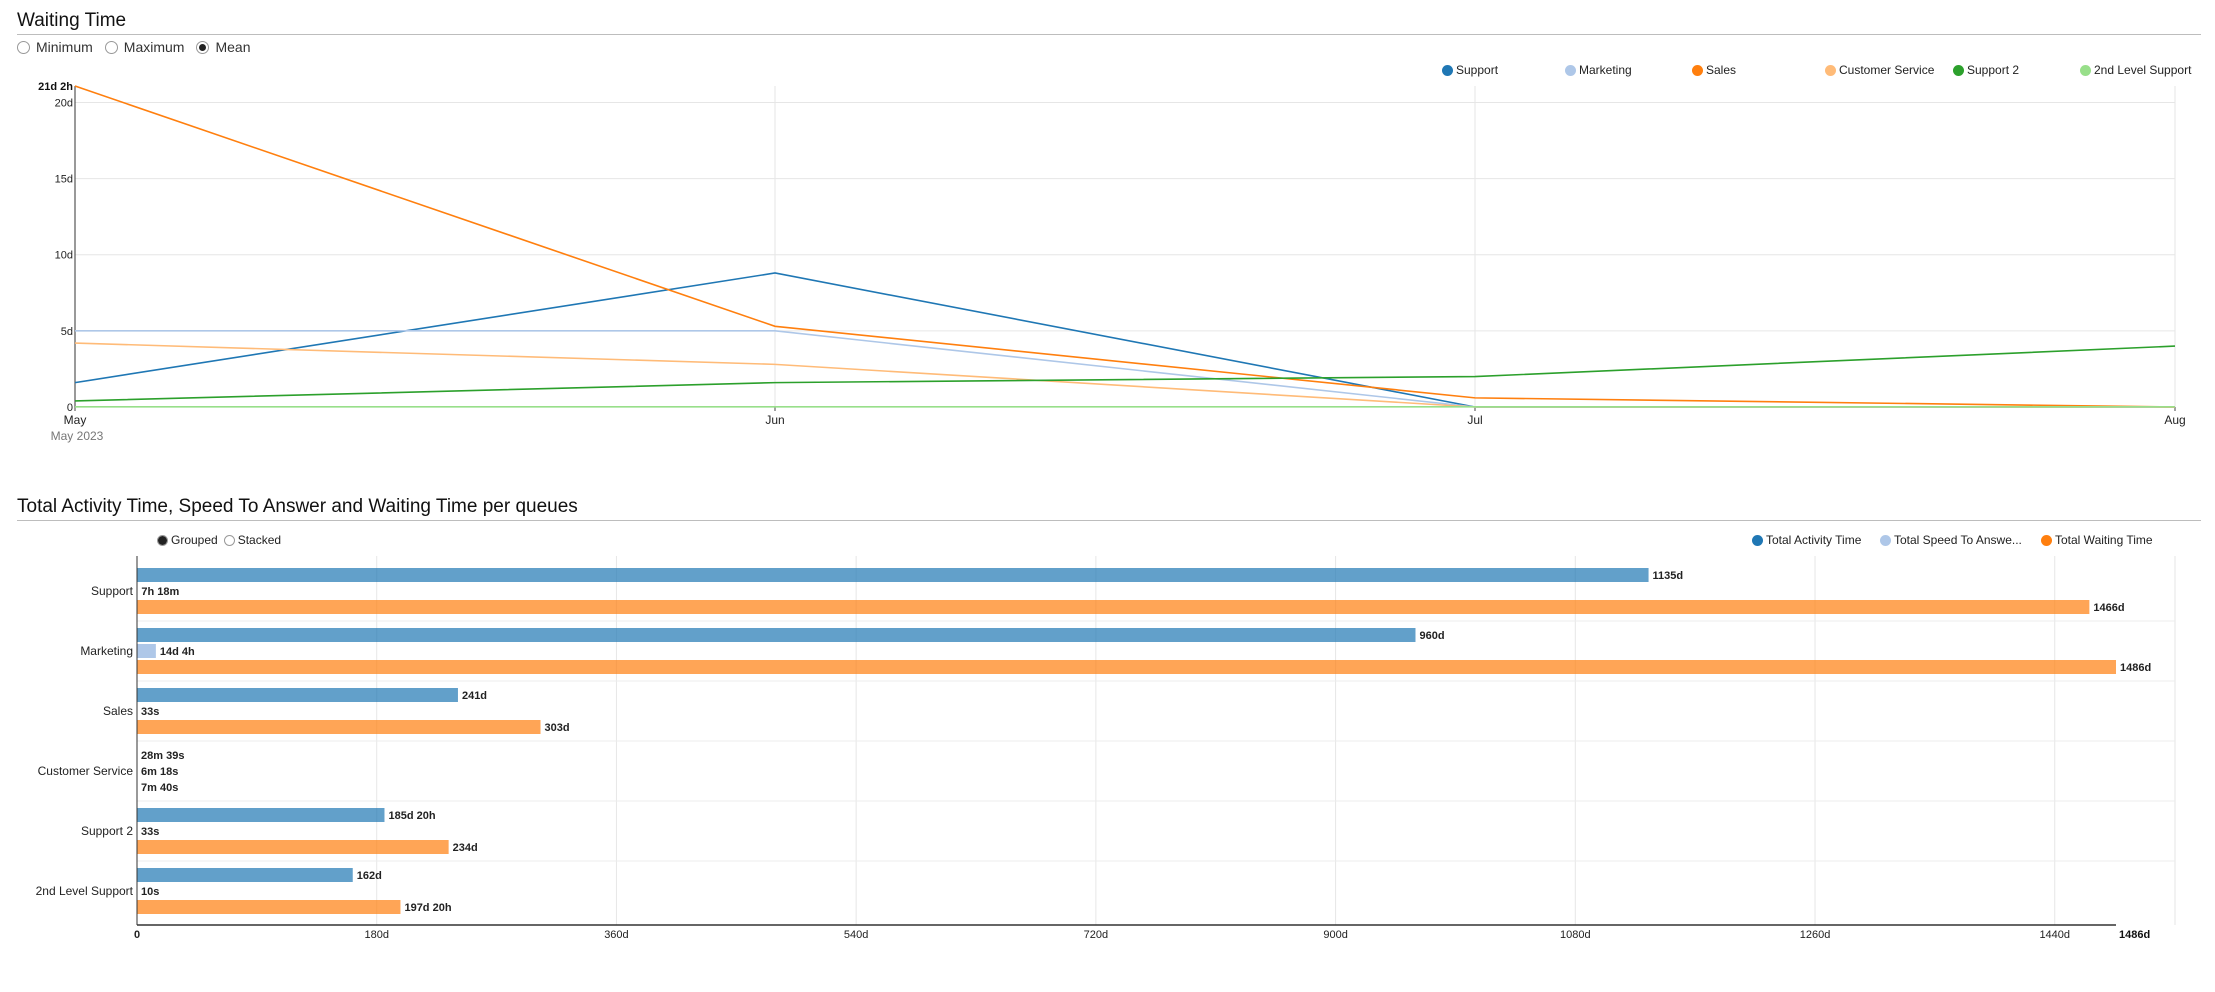 The height and width of the screenshot is (992, 2215). What do you see at coordinates (369, 876) in the screenshot?
I see `bar-value-label: 162d` at bounding box center [369, 876].